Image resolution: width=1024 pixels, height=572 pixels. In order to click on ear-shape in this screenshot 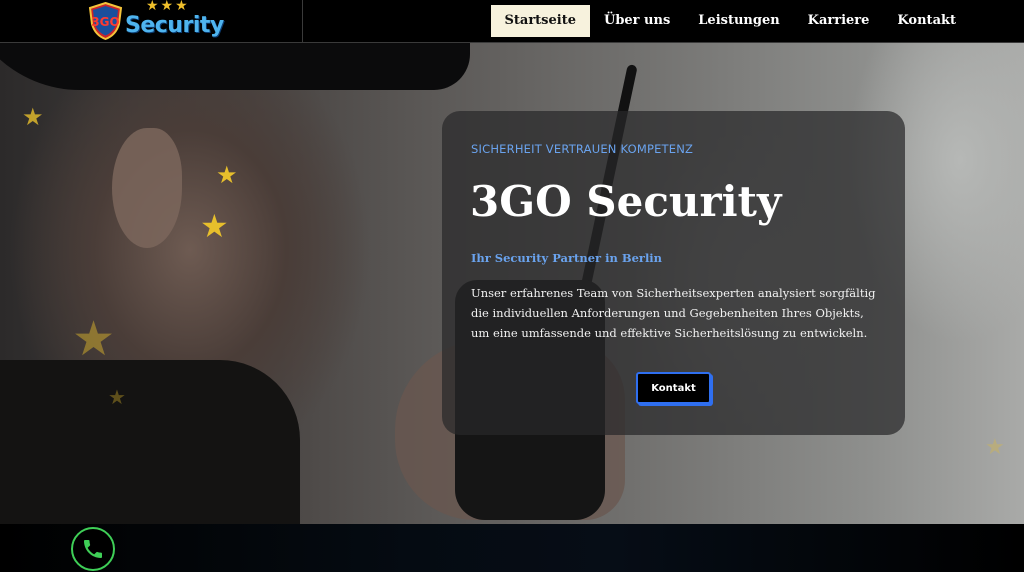, I will do `click(147, 188)`.